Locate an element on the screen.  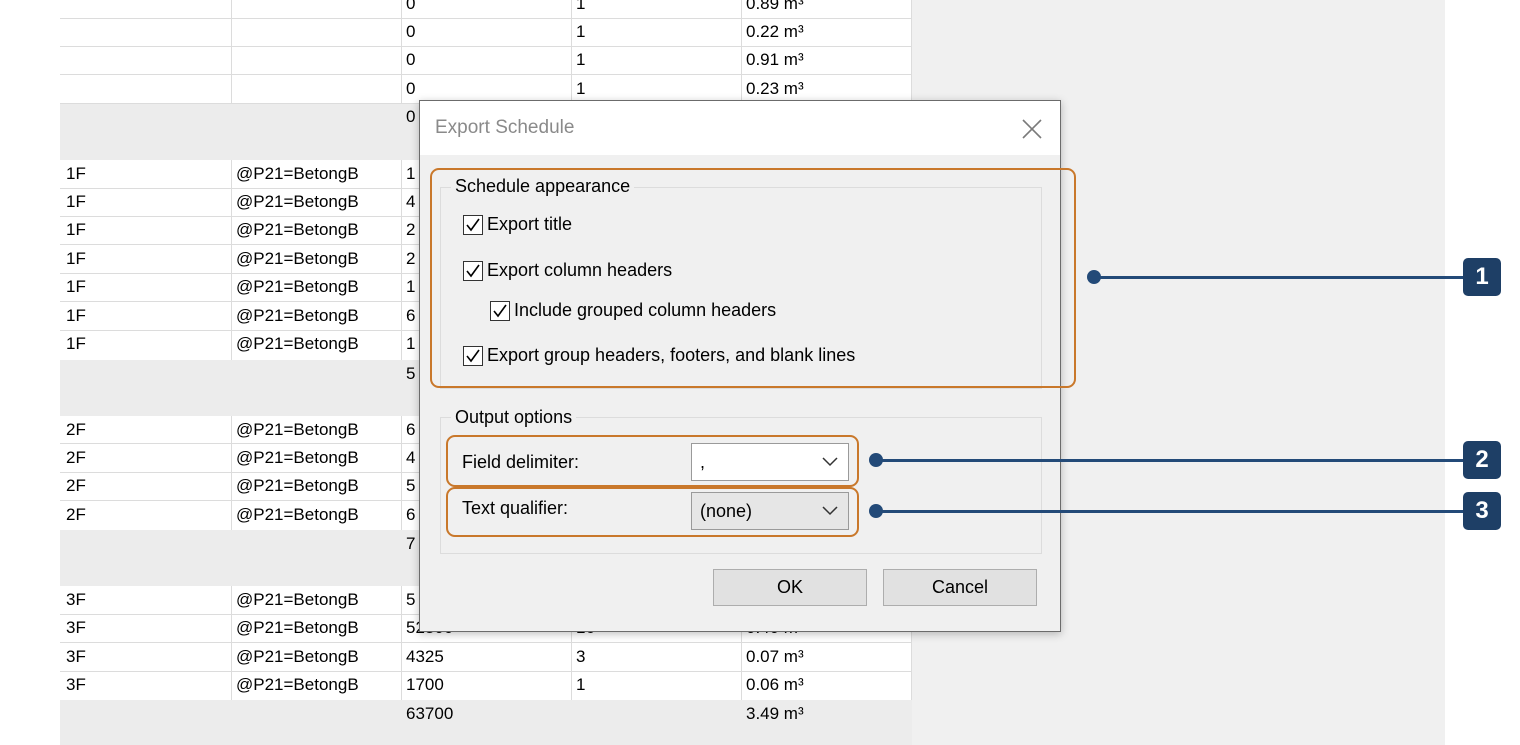
table-cell: 3.49 m³ is located at coordinates (775, 713).